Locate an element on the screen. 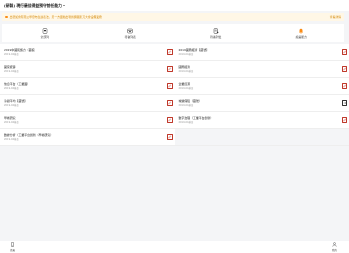 This screenshot has width=349, height=253. tab-pending-position: 待審列位 is located at coordinates (216, 33).